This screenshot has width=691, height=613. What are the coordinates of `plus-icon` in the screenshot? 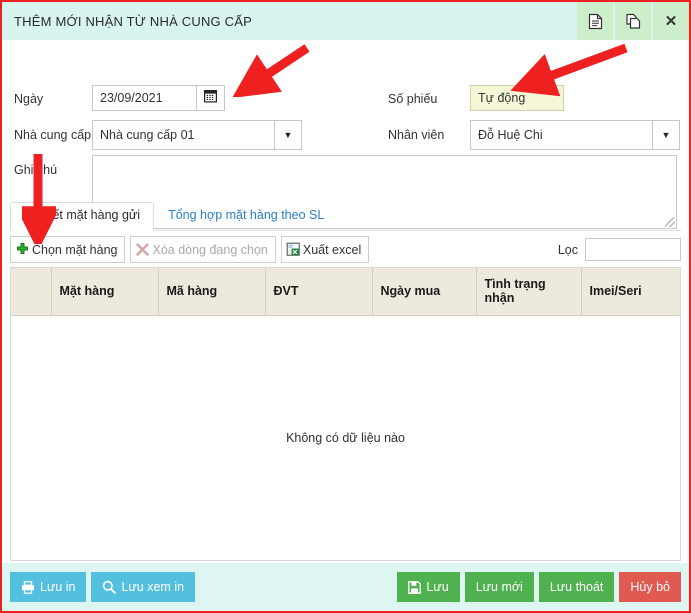 It's located at (22, 249).